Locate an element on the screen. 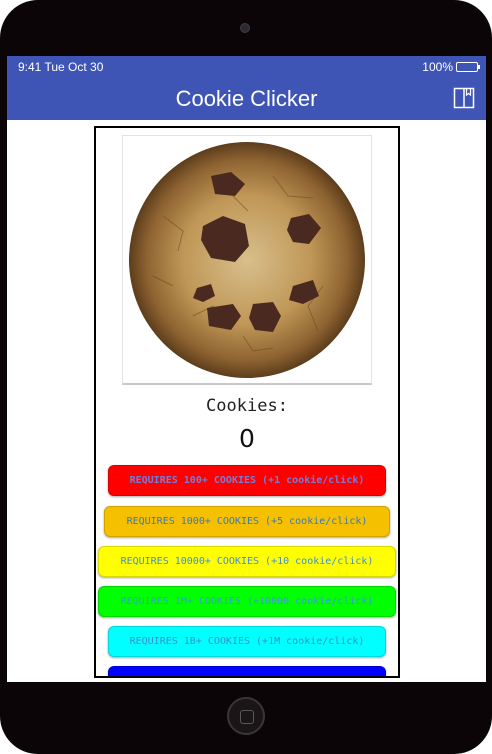 The image size is (492, 754). battery-icon is located at coordinates (468, 67).